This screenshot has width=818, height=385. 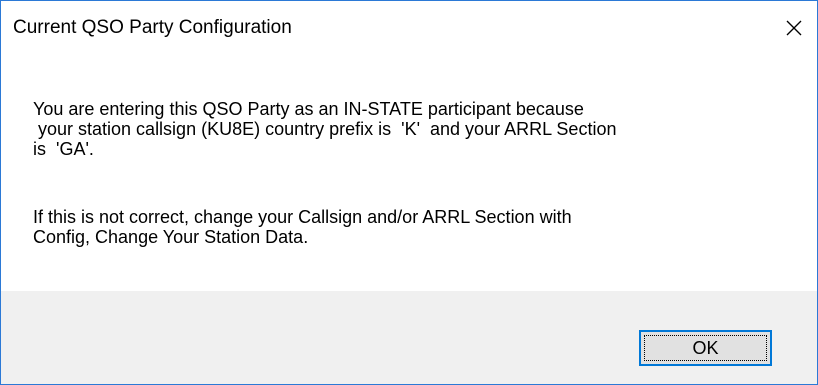 What do you see at coordinates (152, 27) in the screenshot?
I see `window-title: Current QSO Party Configuration` at bounding box center [152, 27].